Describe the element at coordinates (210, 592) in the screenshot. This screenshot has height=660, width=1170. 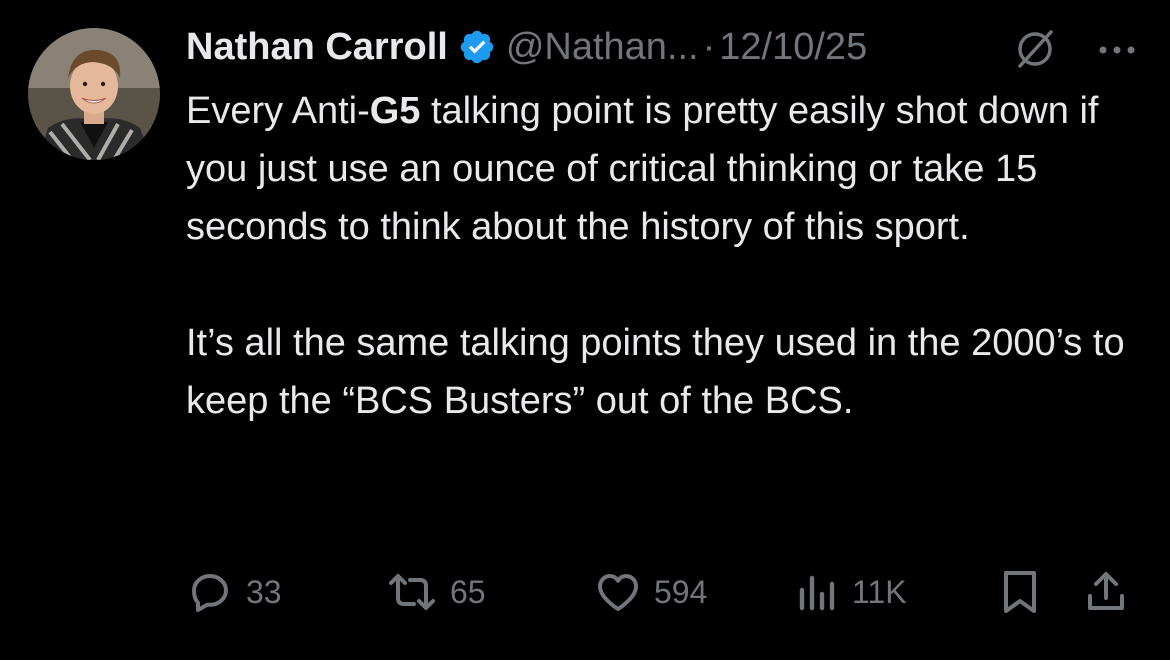
I see `reply-icon` at that location.